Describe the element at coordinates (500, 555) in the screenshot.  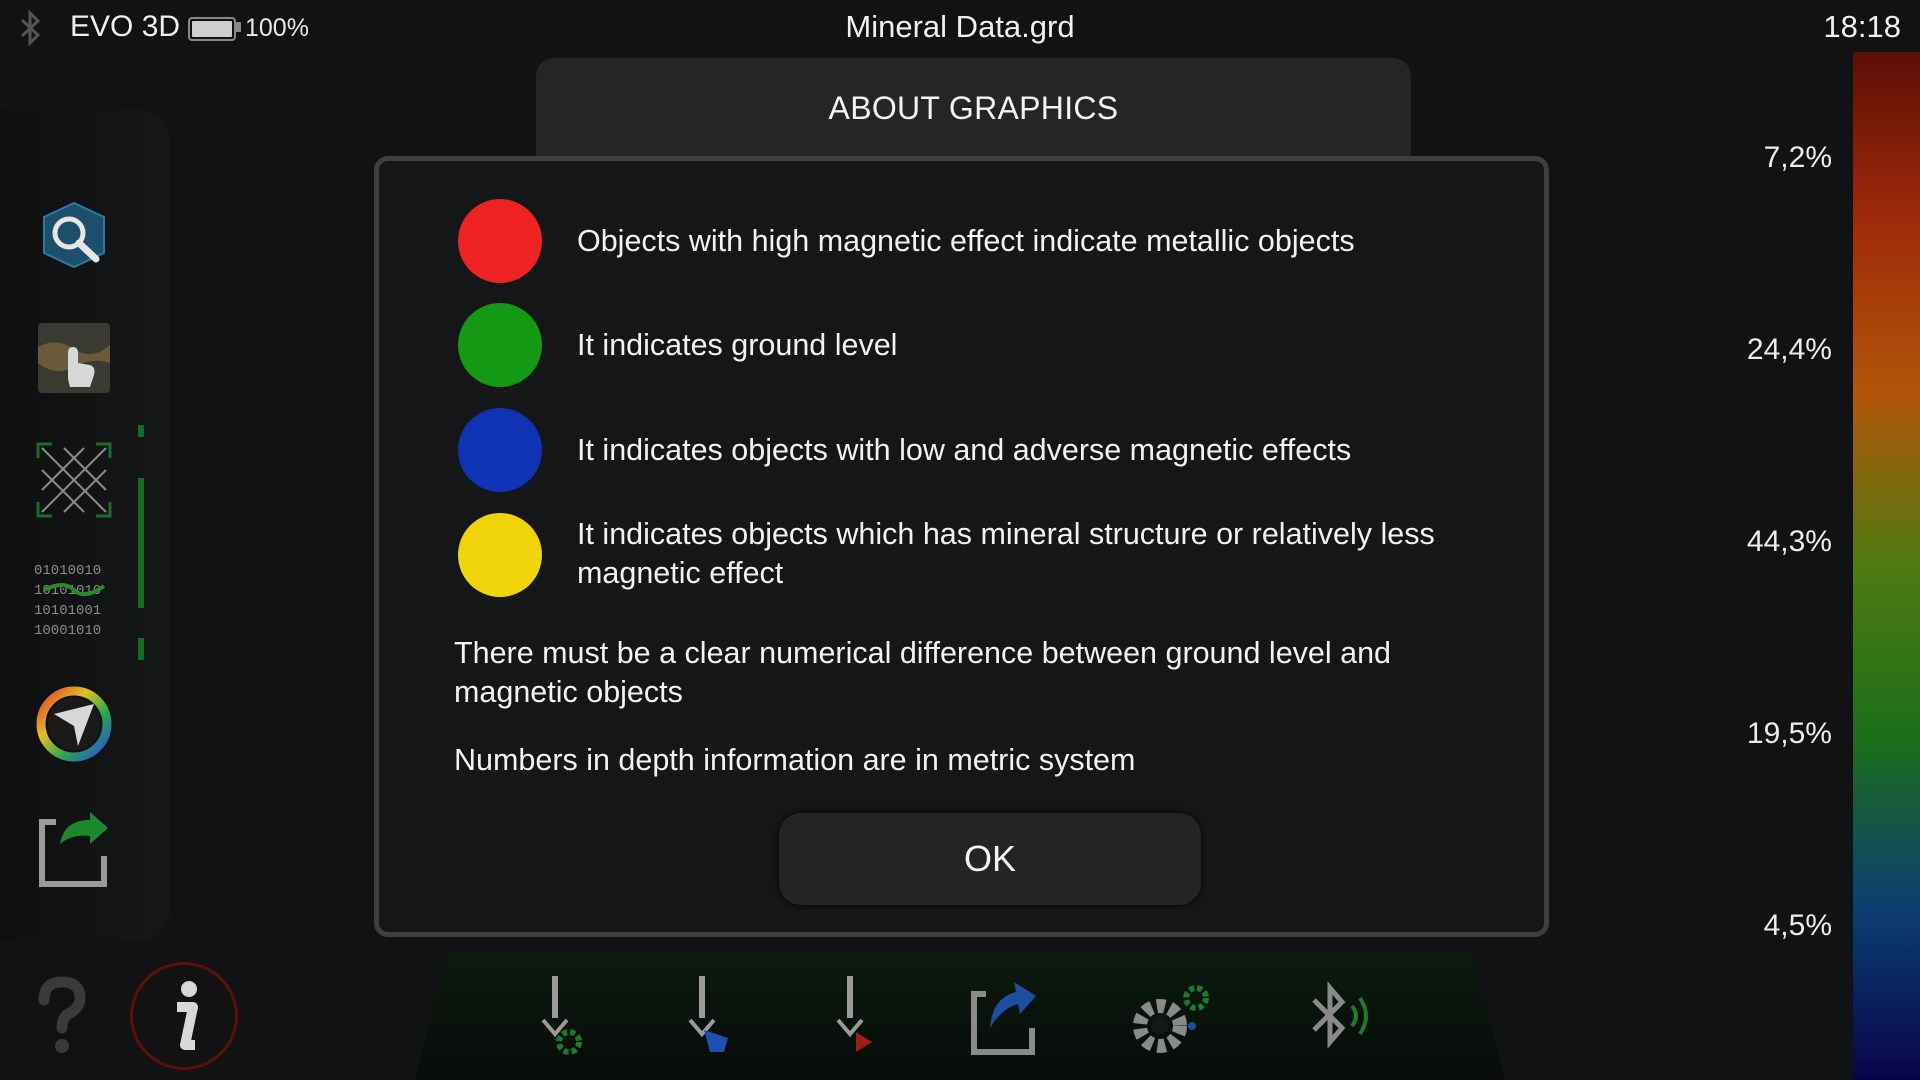
I see `yellow-dot-icon` at that location.